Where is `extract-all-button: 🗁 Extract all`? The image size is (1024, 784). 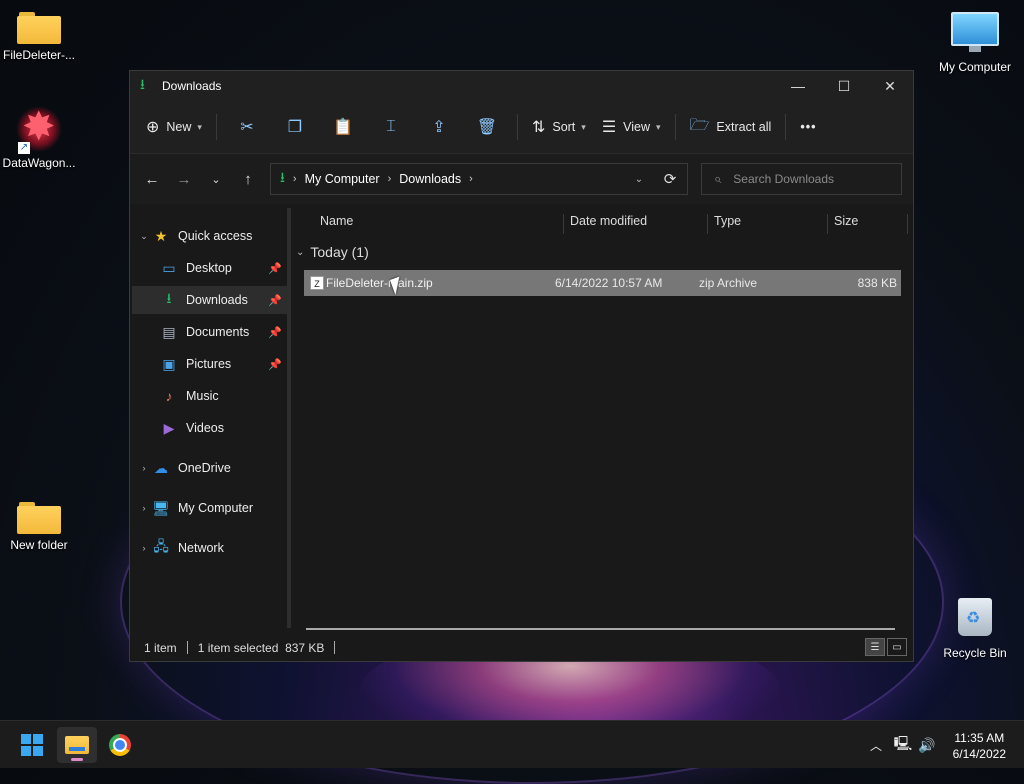 extract-all-button: 🗁 Extract all is located at coordinates (731, 127).